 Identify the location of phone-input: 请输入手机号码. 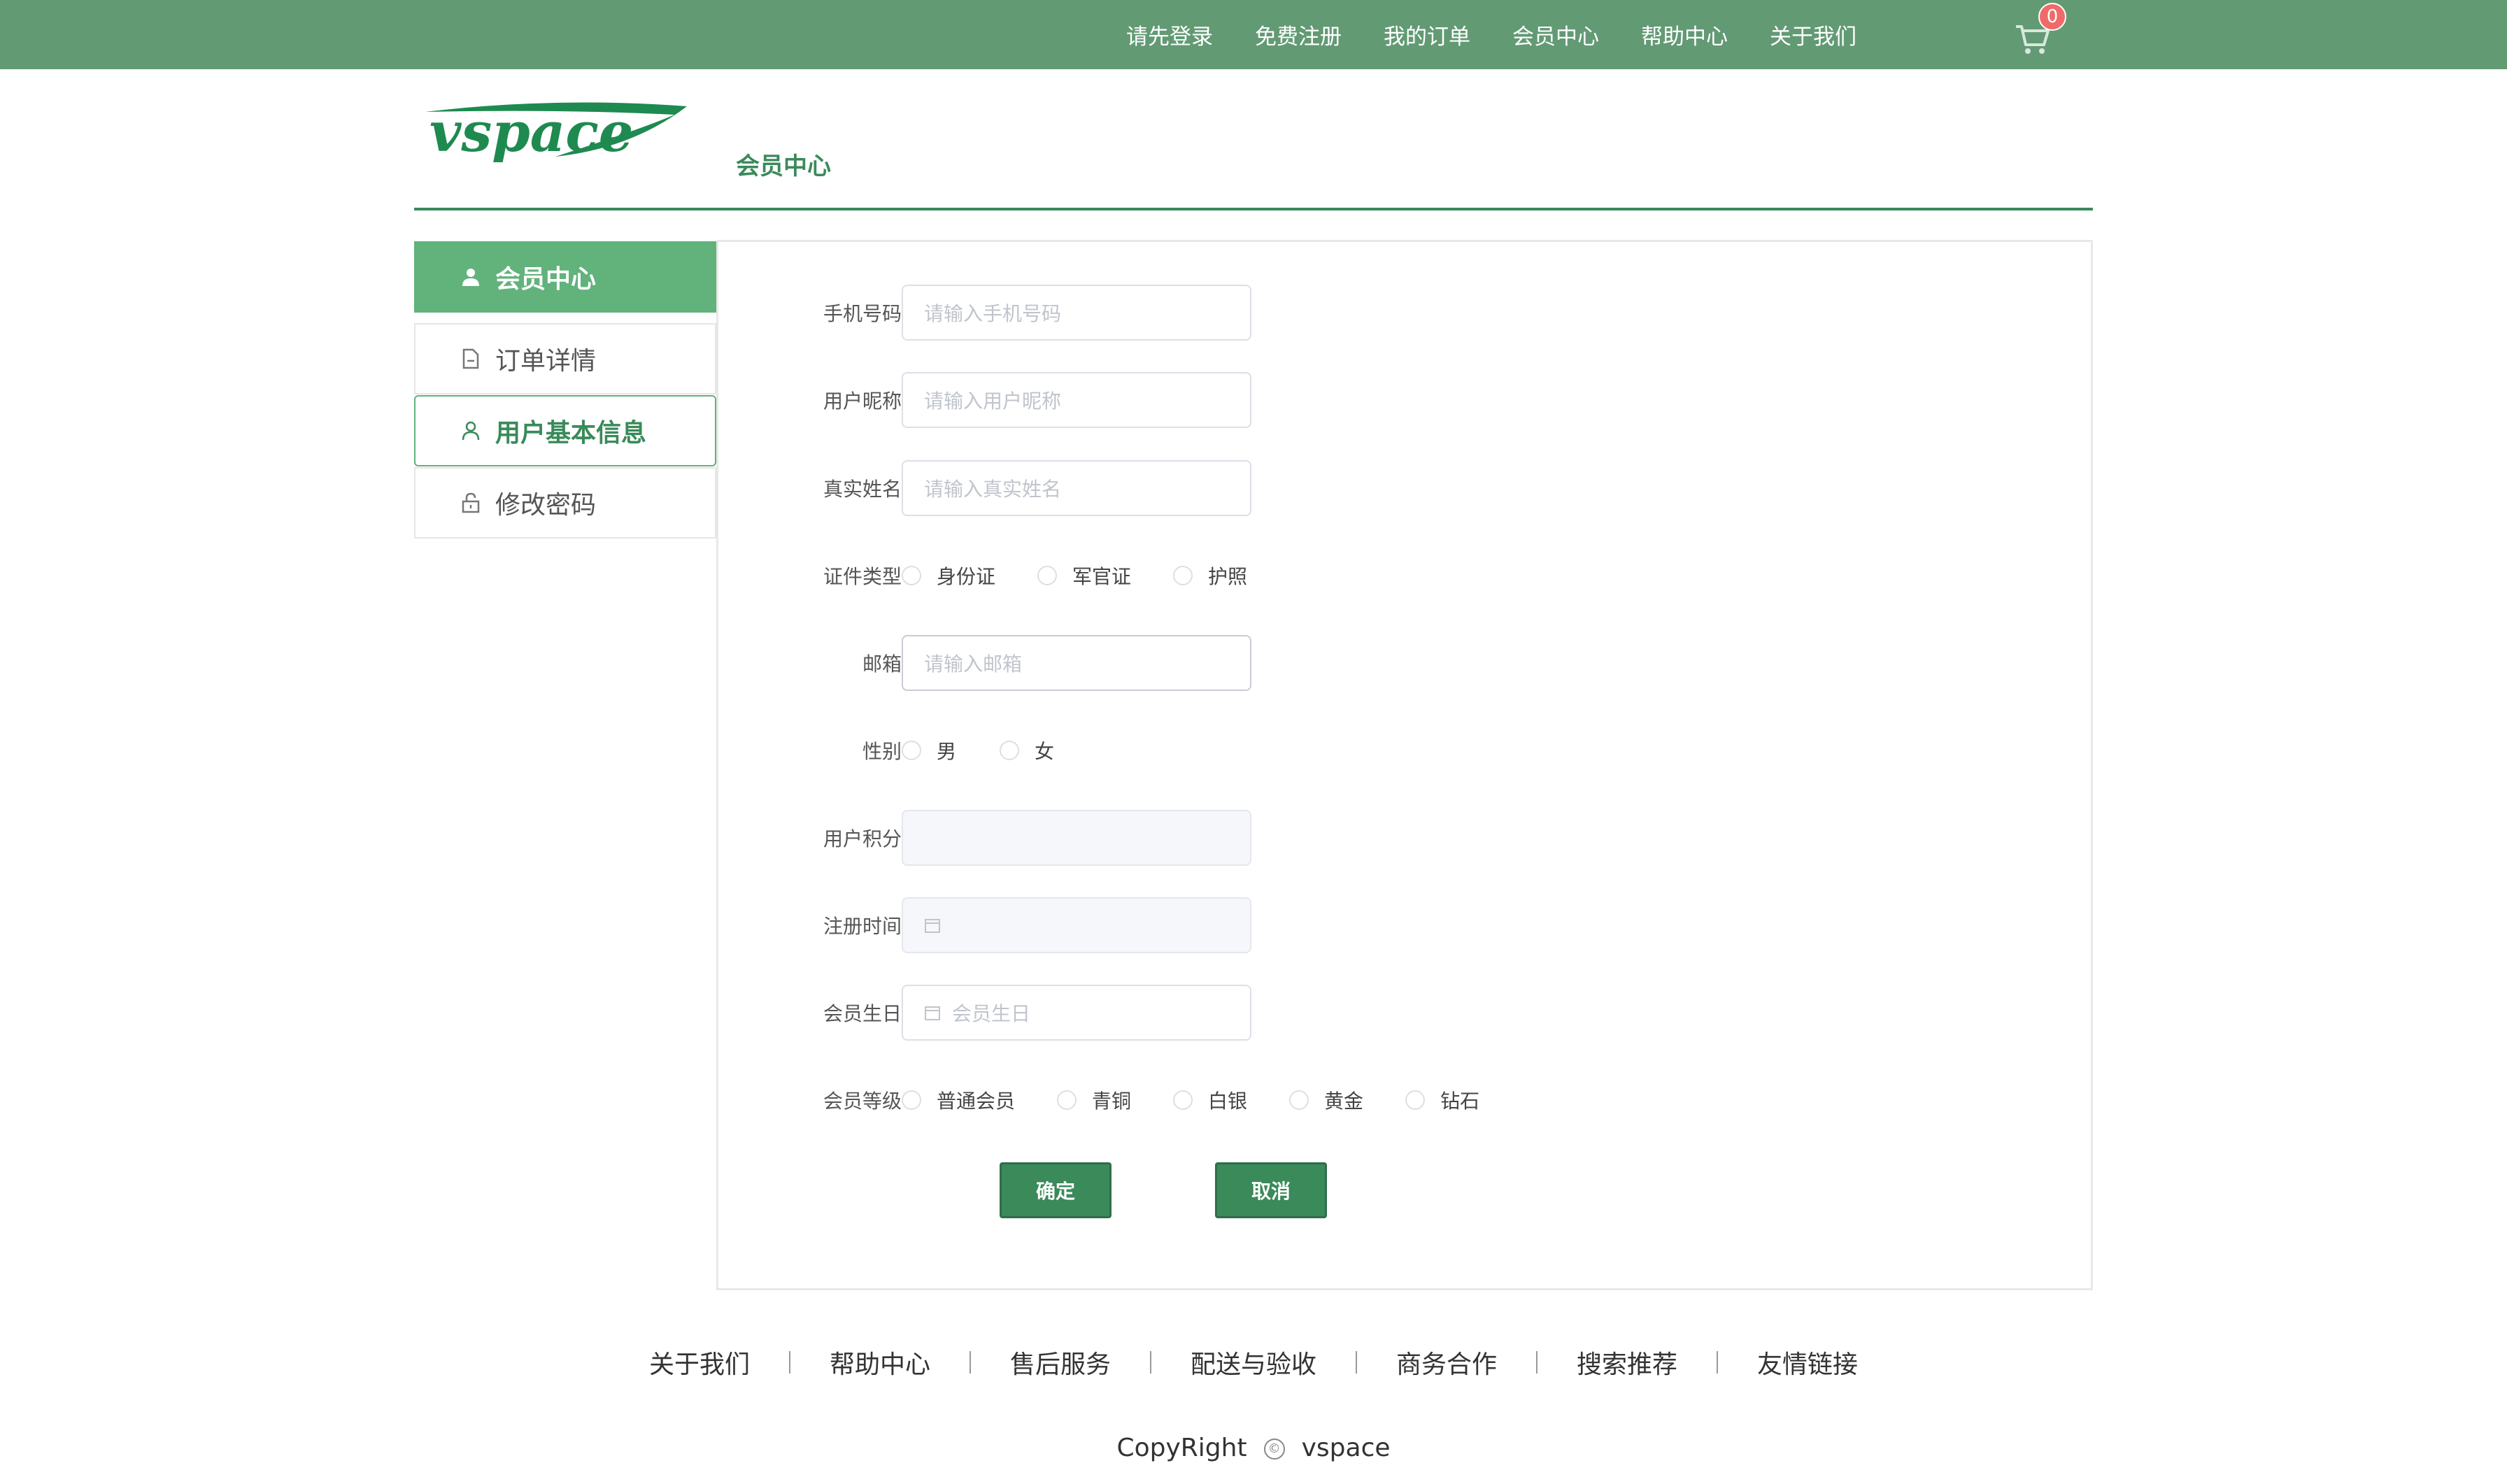
(1076, 313).